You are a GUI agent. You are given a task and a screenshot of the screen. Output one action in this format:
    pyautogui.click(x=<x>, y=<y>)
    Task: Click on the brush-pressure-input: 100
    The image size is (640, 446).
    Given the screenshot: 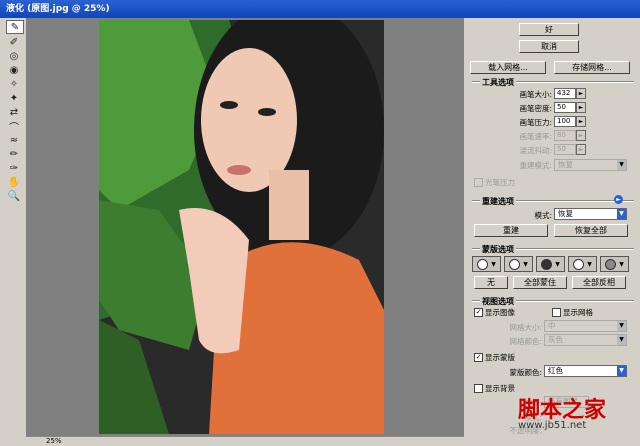 What is the action you would take?
    pyautogui.click(x=565, y=121)
    